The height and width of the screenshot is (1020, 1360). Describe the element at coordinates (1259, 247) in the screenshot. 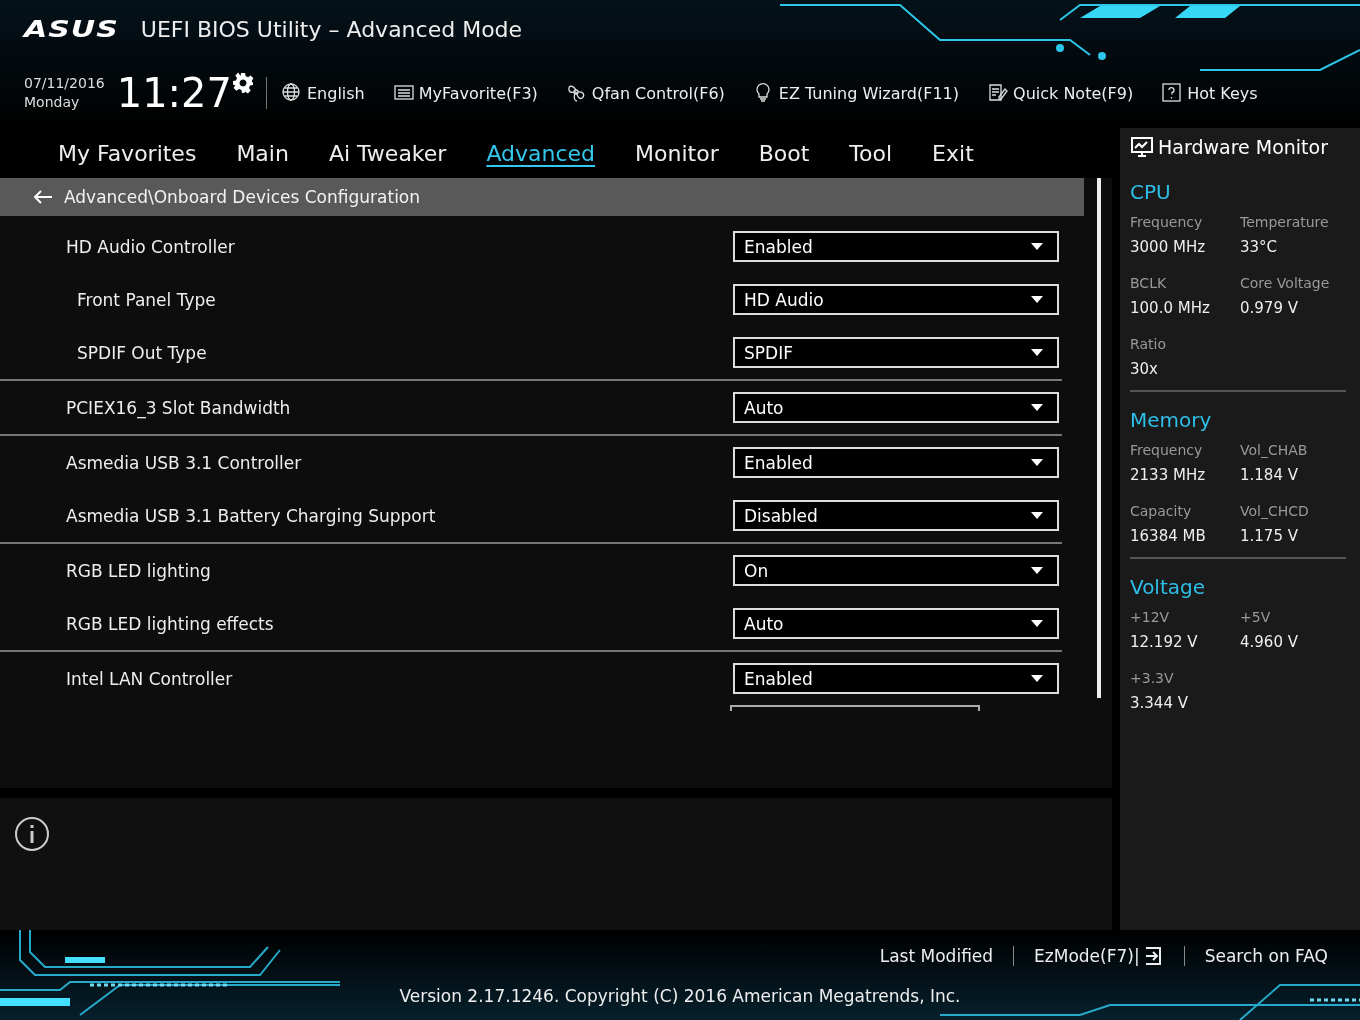

I see `reading-value: 33°C` at that location.